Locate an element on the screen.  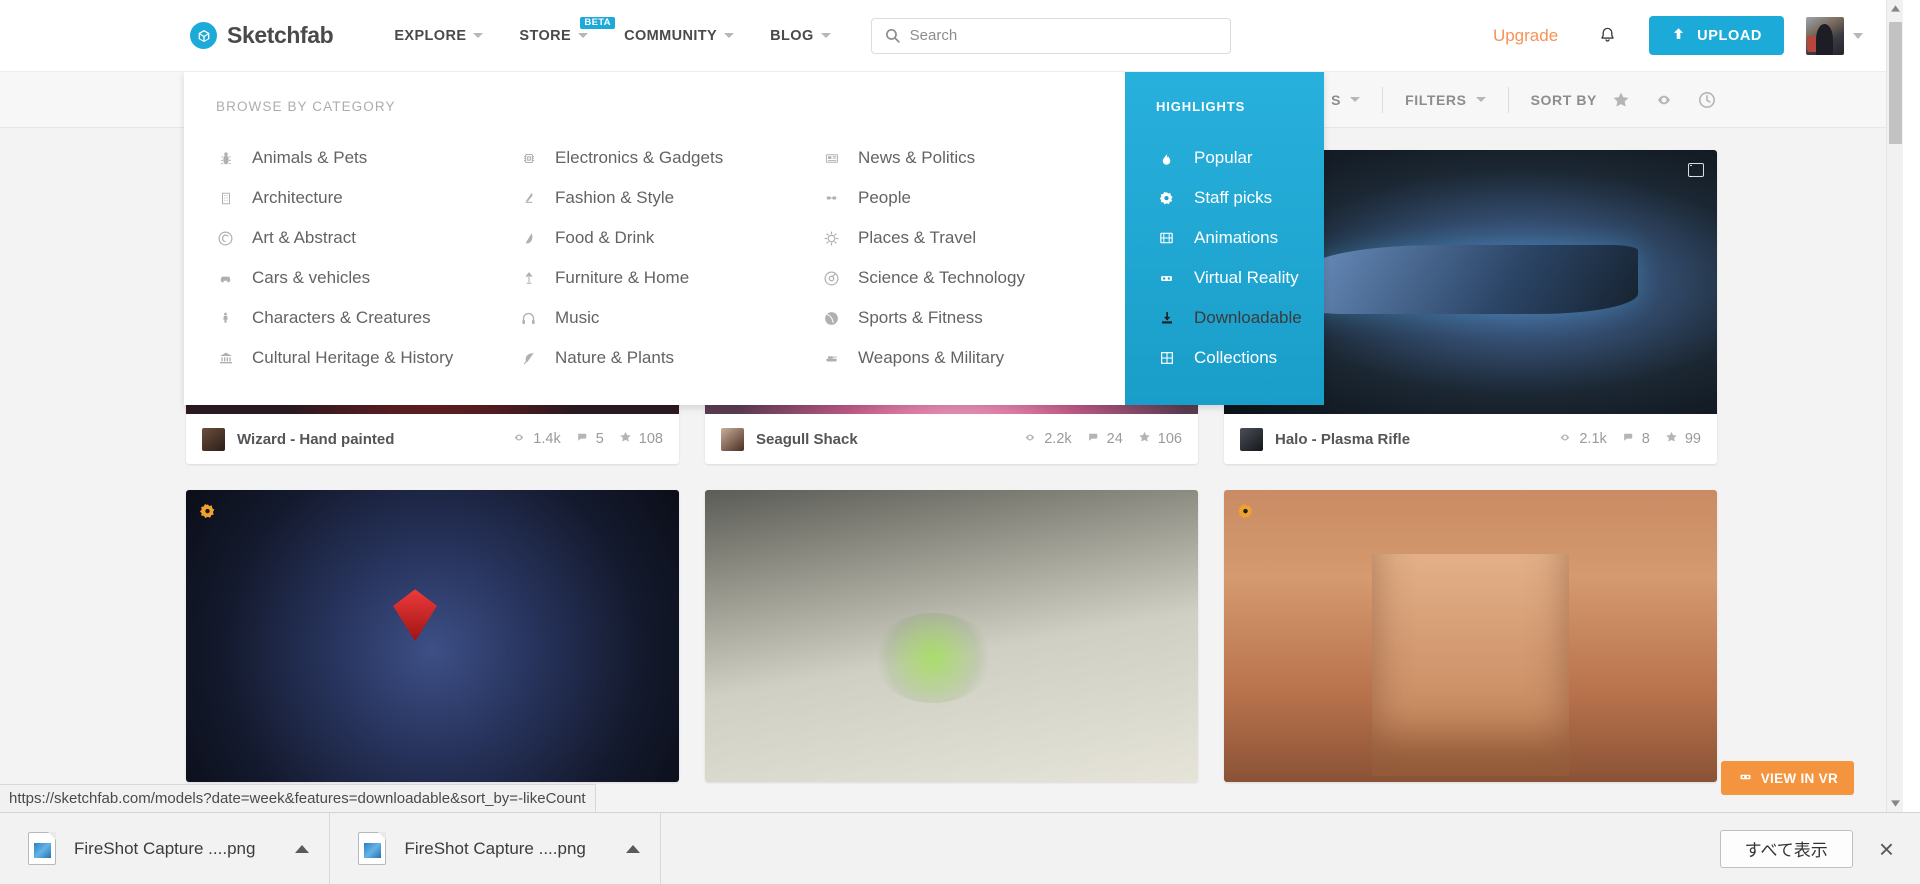
headphones-icon is located at coordinates (528, 318).